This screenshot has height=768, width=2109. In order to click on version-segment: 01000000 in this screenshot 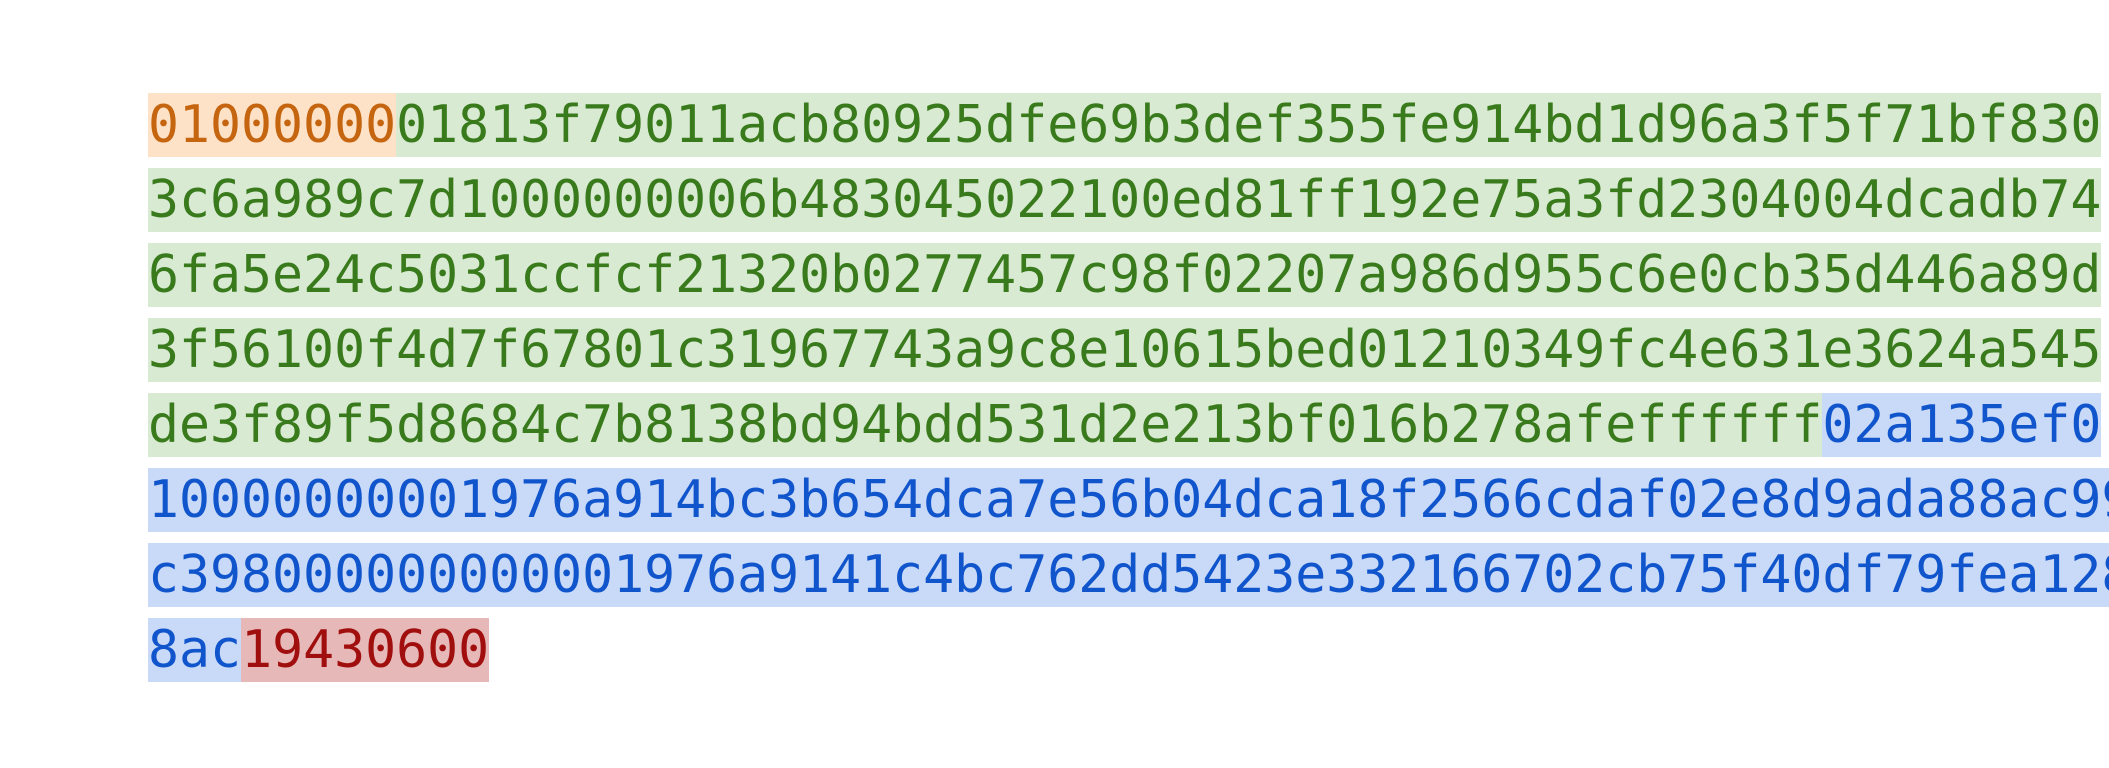, I will do `click(272, 125)`.